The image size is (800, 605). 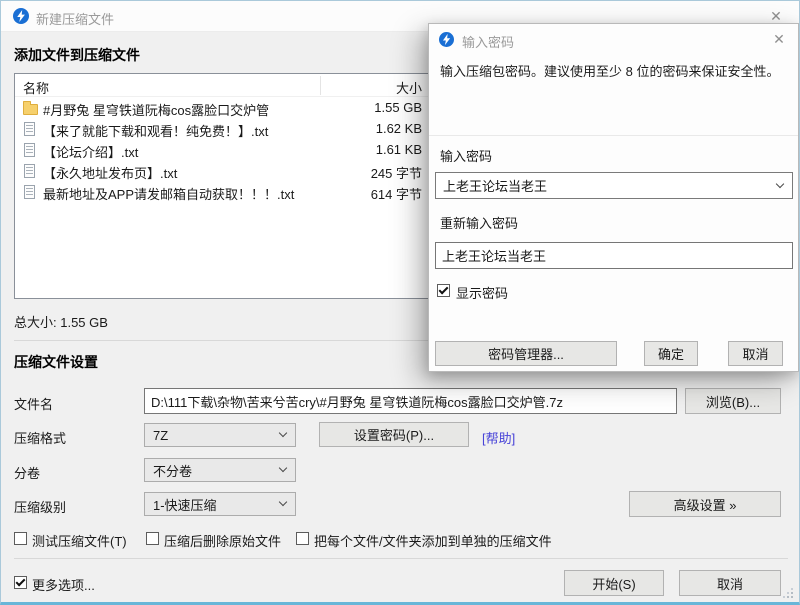 I want to click on delete-original-checkbox, so click(x=152, y=538).